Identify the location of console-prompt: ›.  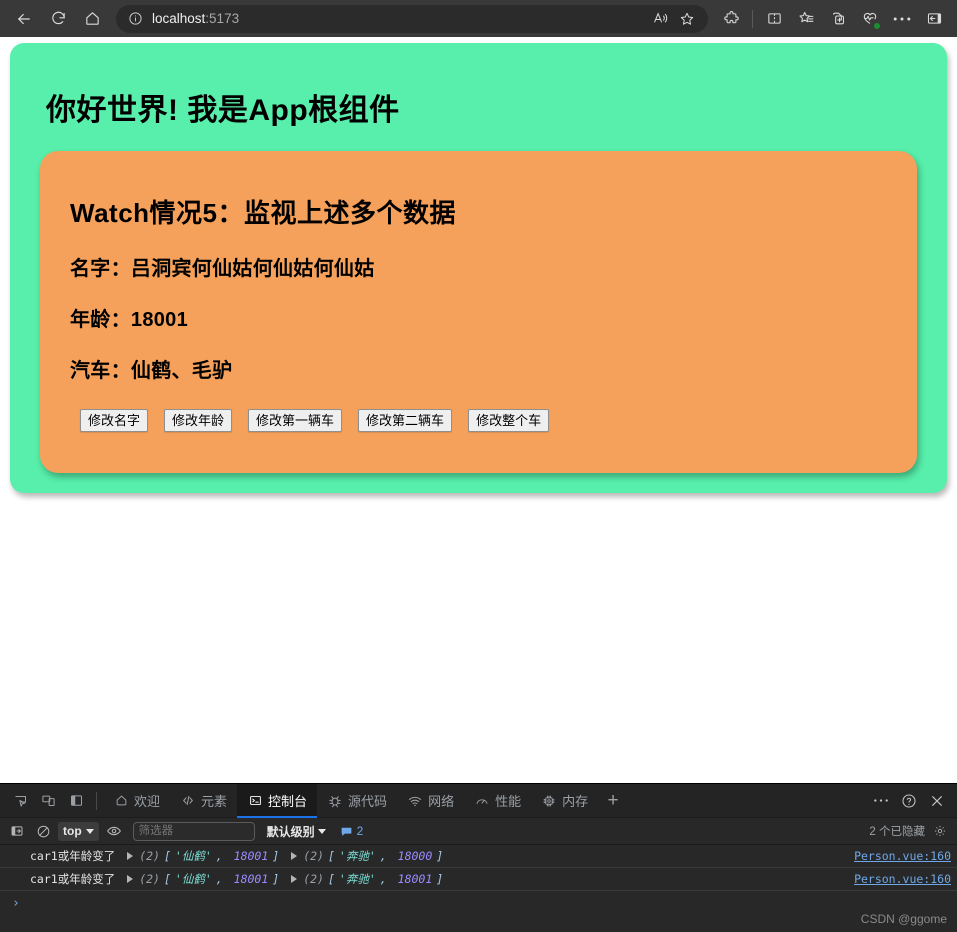
(478, 903).